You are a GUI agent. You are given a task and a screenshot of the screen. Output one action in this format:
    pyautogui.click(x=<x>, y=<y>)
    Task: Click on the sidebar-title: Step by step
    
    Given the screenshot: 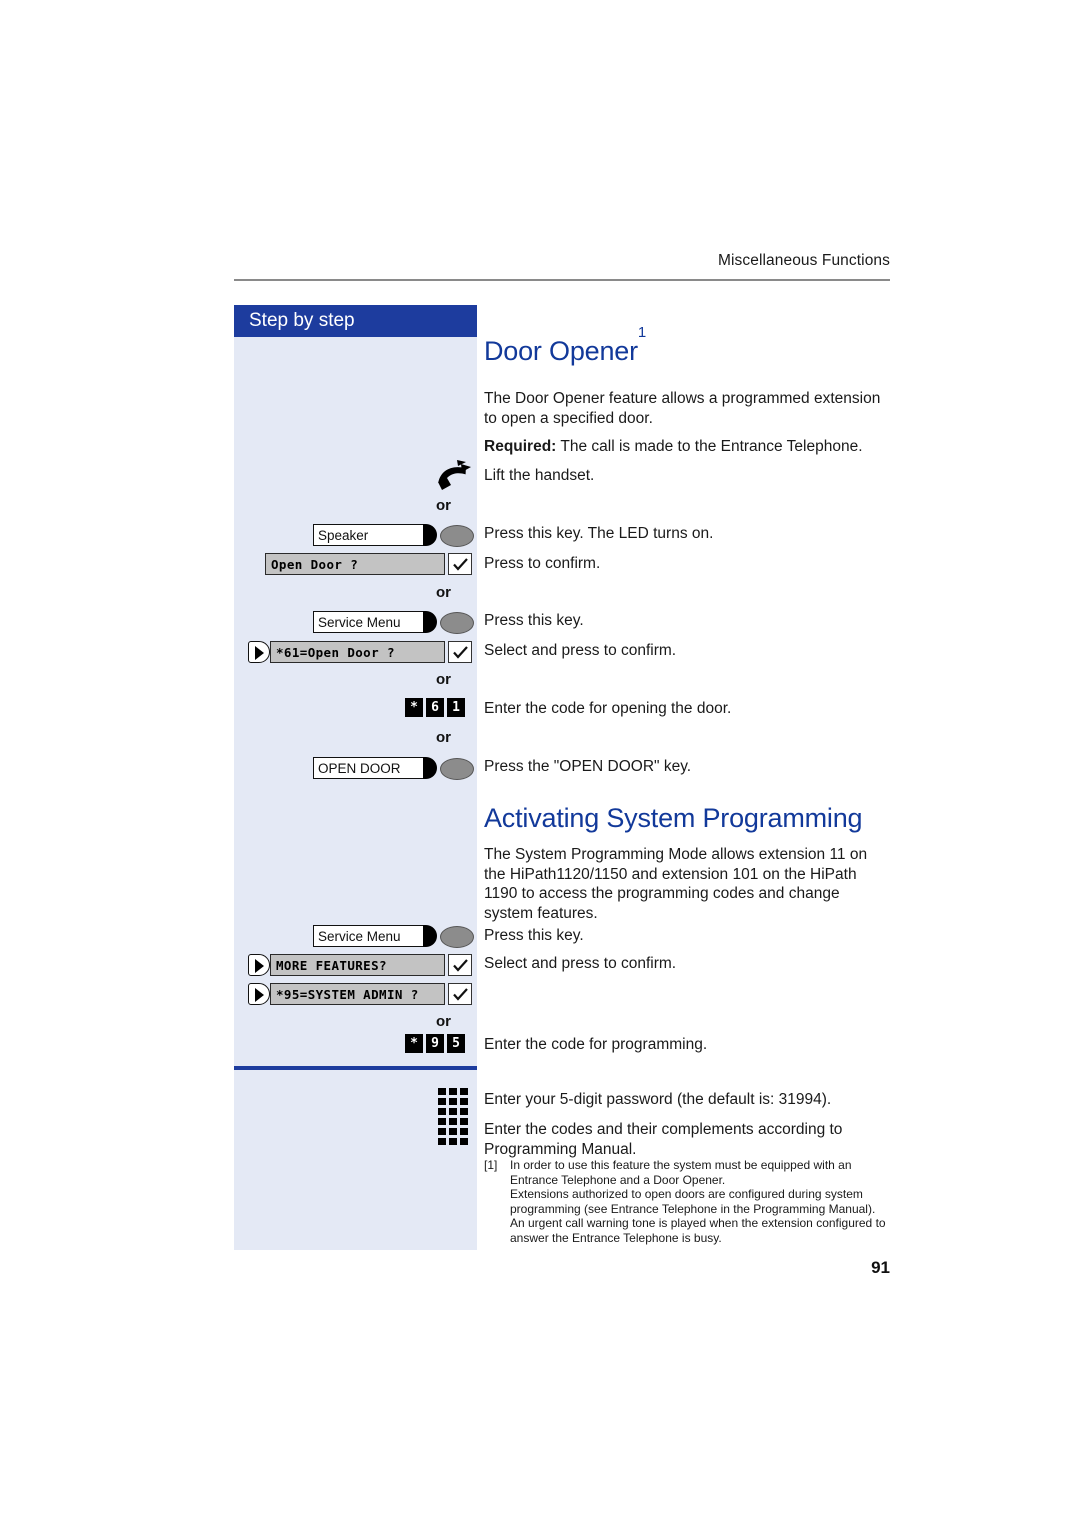 What is the action you would take?
    pyautogui.click(x=302, y=320)
    